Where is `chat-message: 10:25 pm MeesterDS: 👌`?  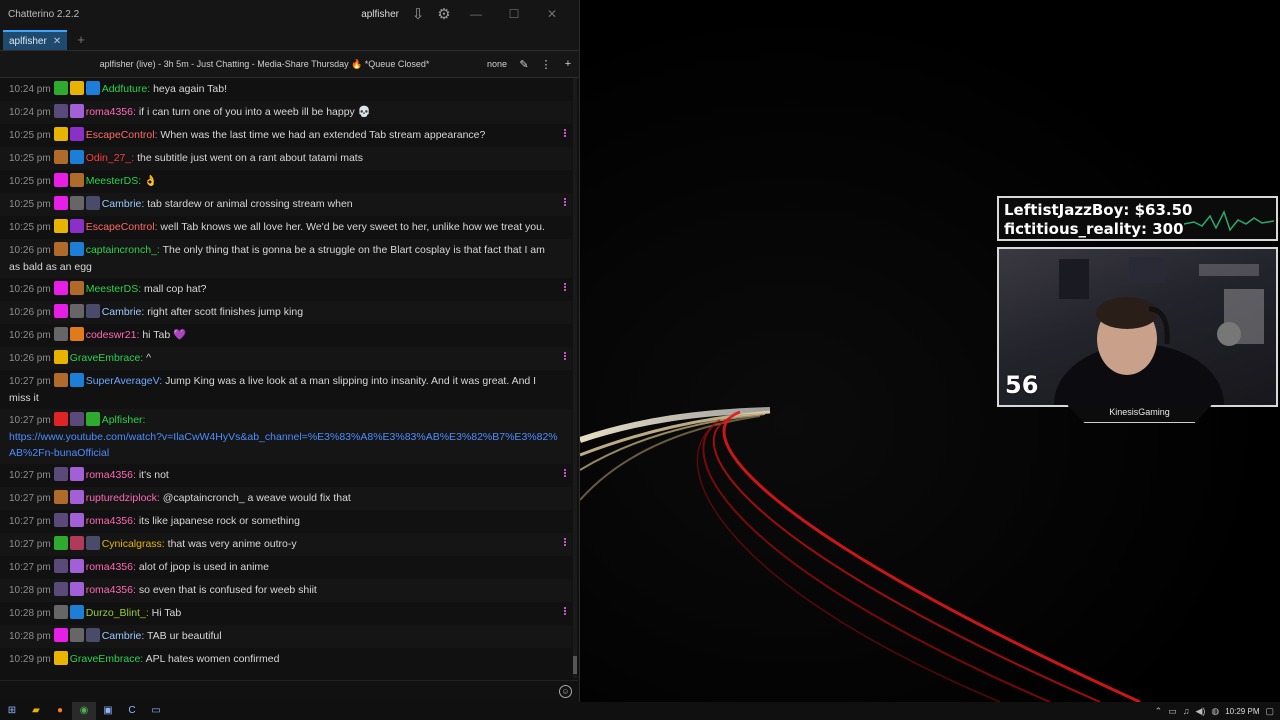 chat-message: 10:25 pm MeesterDS: 👌 is located at coordinates (286, 181).